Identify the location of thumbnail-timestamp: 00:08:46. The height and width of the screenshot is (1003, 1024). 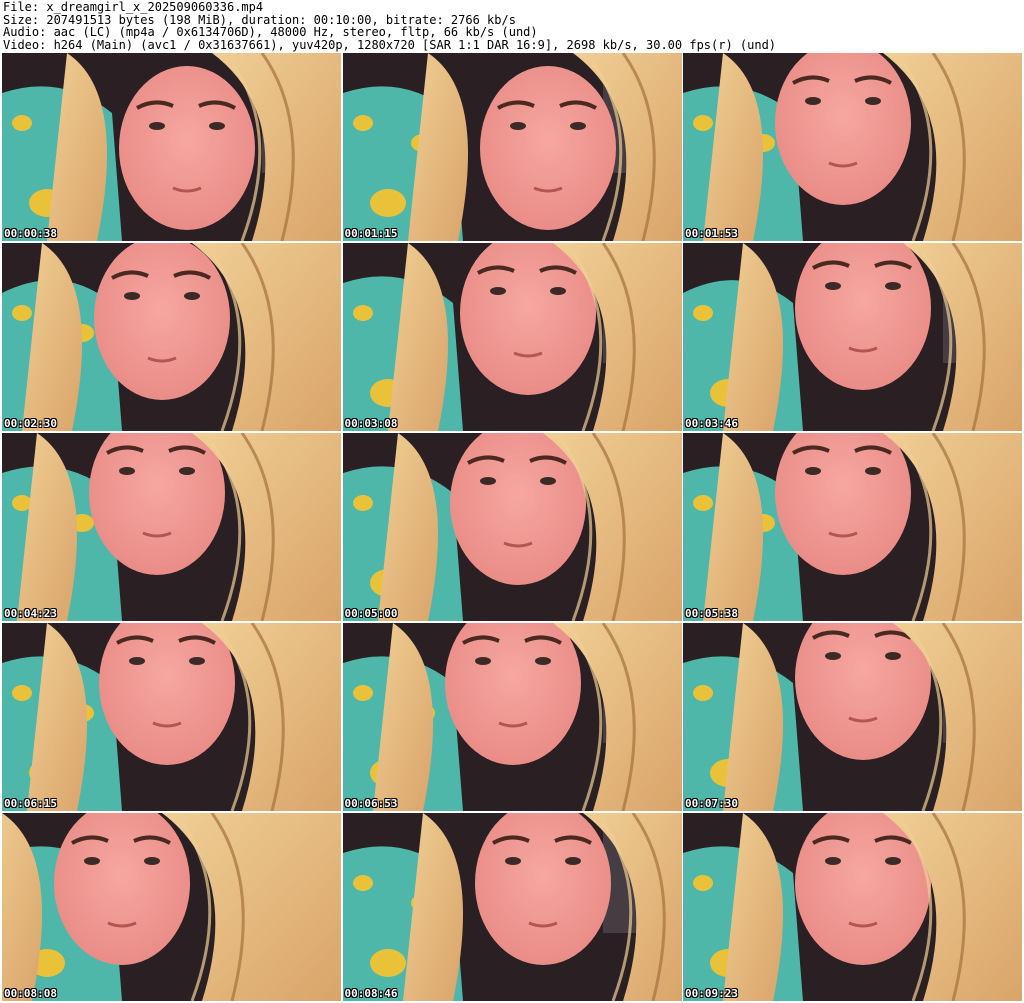
(371, 993).